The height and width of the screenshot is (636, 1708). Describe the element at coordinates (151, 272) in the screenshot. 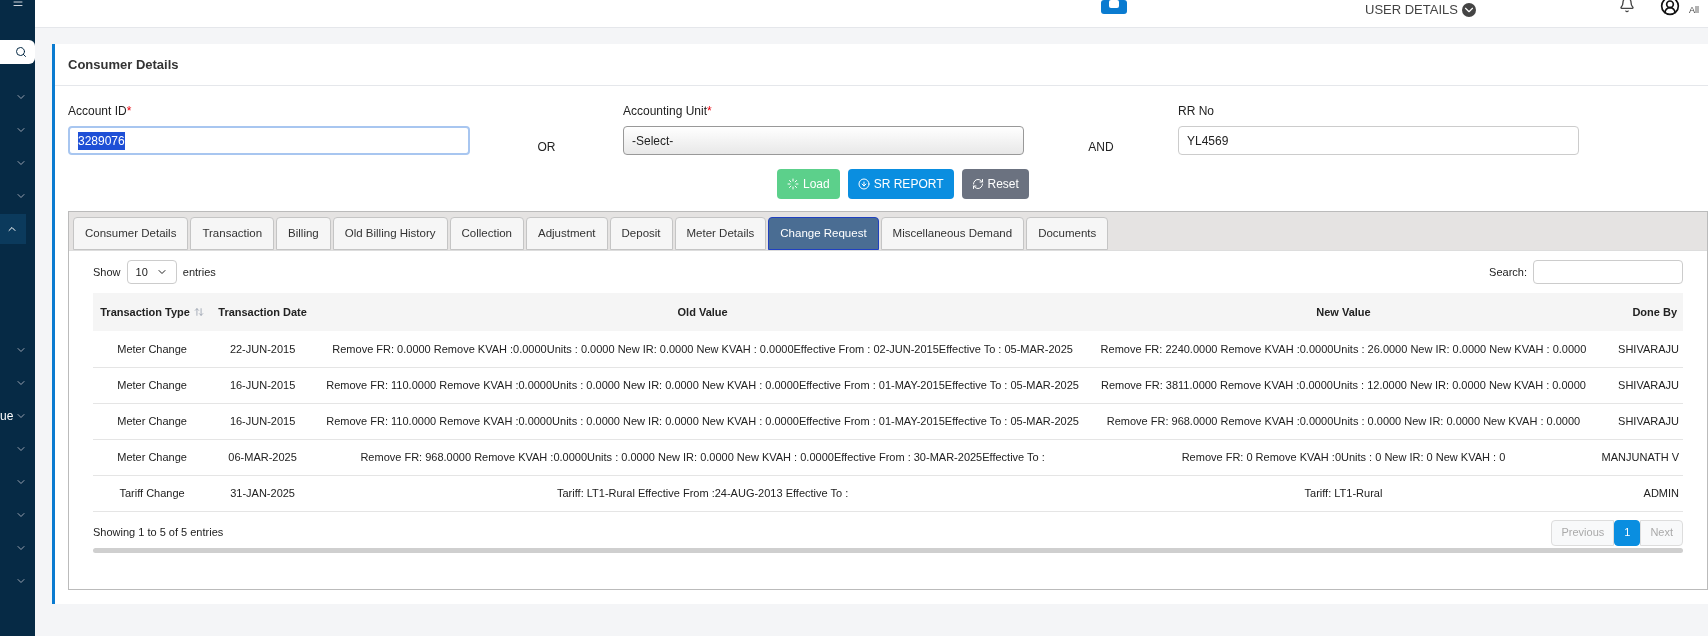

I see `page-size-select: 10` at that location.